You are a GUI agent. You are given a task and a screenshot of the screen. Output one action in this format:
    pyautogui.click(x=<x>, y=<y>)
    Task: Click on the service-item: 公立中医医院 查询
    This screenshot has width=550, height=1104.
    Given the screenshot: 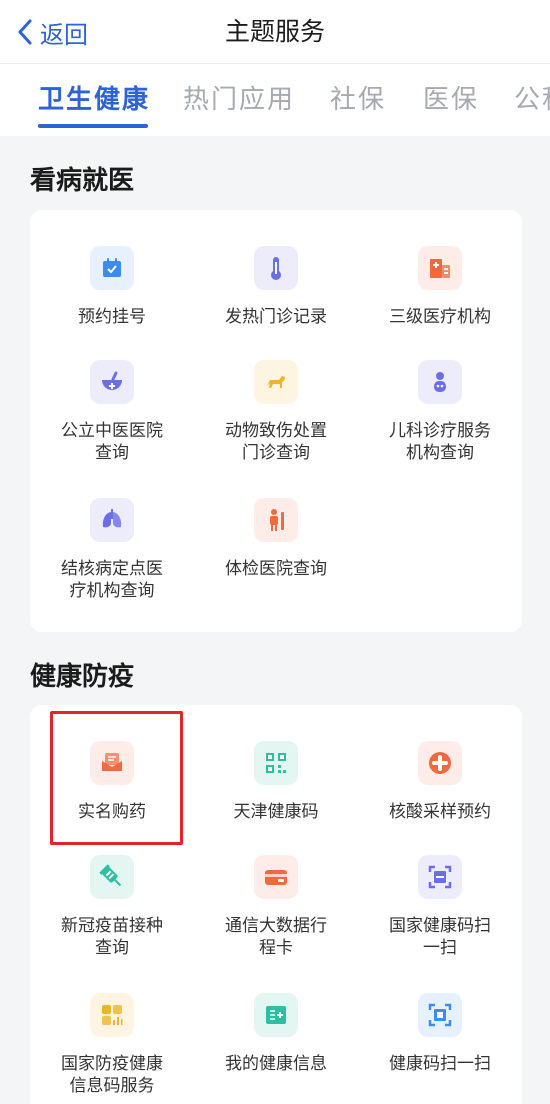 What is the action you would take?
    pyautogui.click(x=112, y=412)
    